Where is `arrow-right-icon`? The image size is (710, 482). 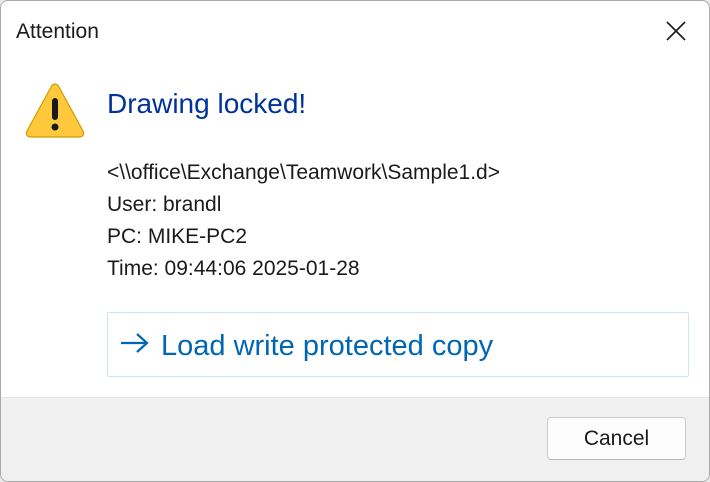 arrow-right-icon is located at coordinates (135, 343).